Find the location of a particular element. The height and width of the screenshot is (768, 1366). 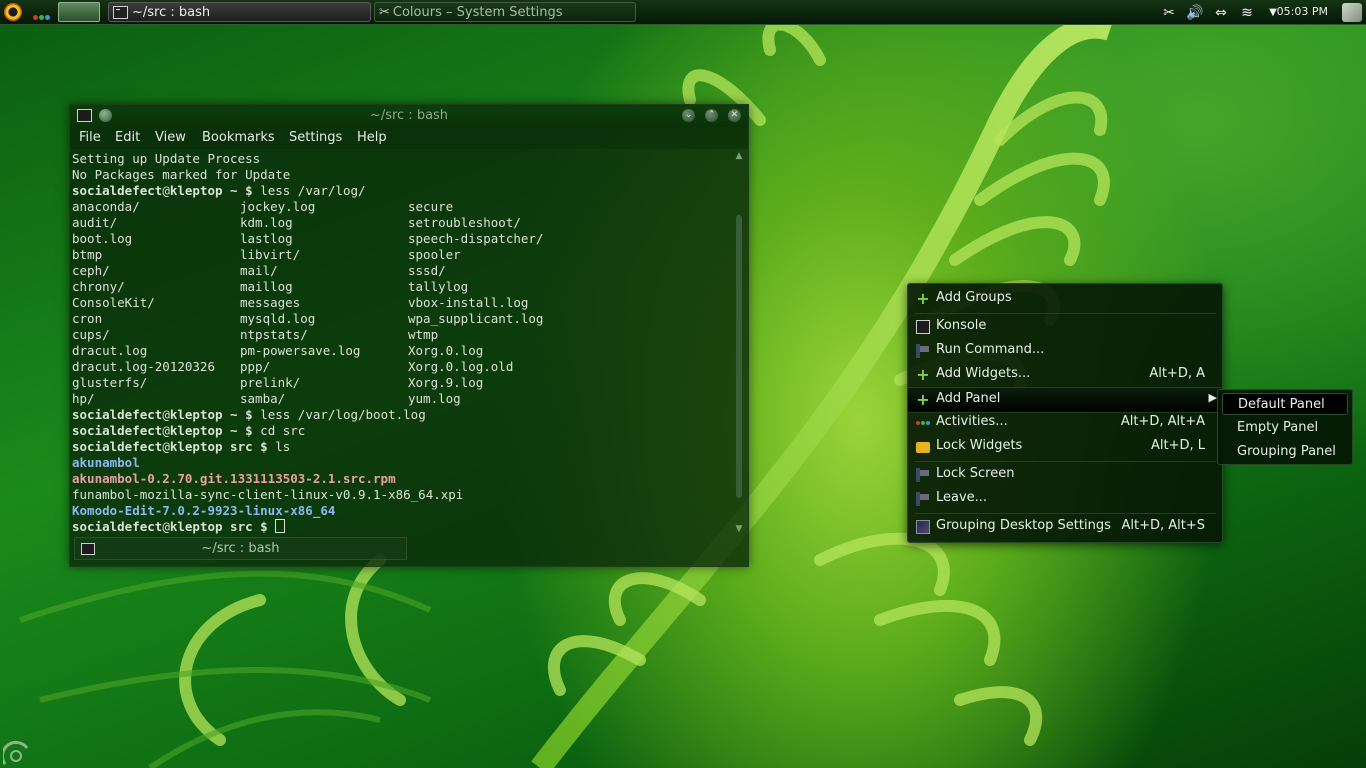

listing-row: boot.log lastlog speech-dispatcher/ is located at coordinates (402, 239).